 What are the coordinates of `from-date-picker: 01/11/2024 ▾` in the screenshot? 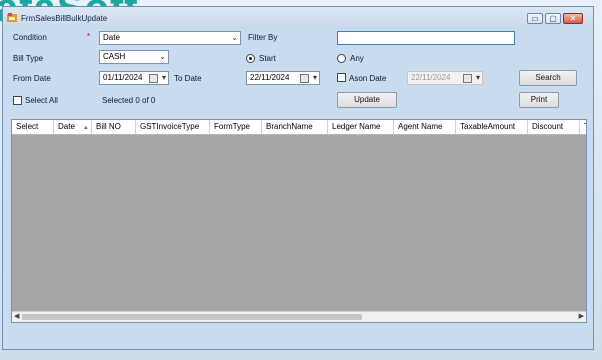 It's located at (134, 78).